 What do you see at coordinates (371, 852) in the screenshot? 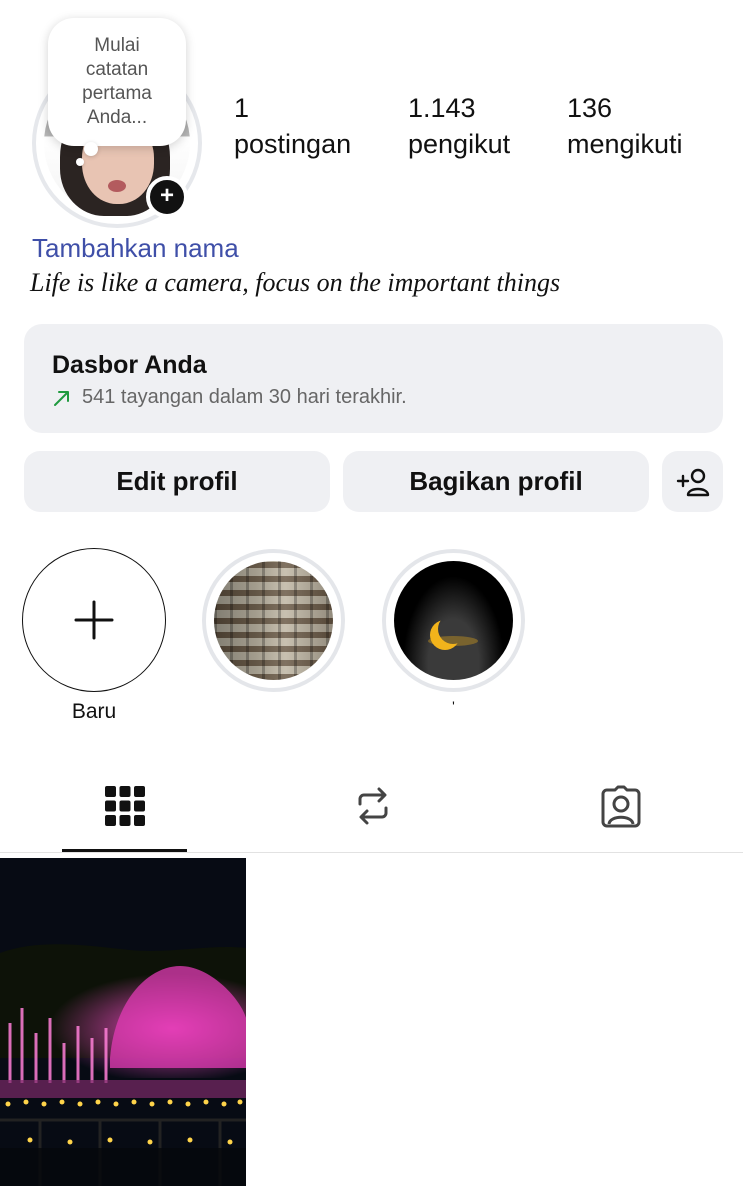
I see `tab-divider` at bounding box center [371, 852].